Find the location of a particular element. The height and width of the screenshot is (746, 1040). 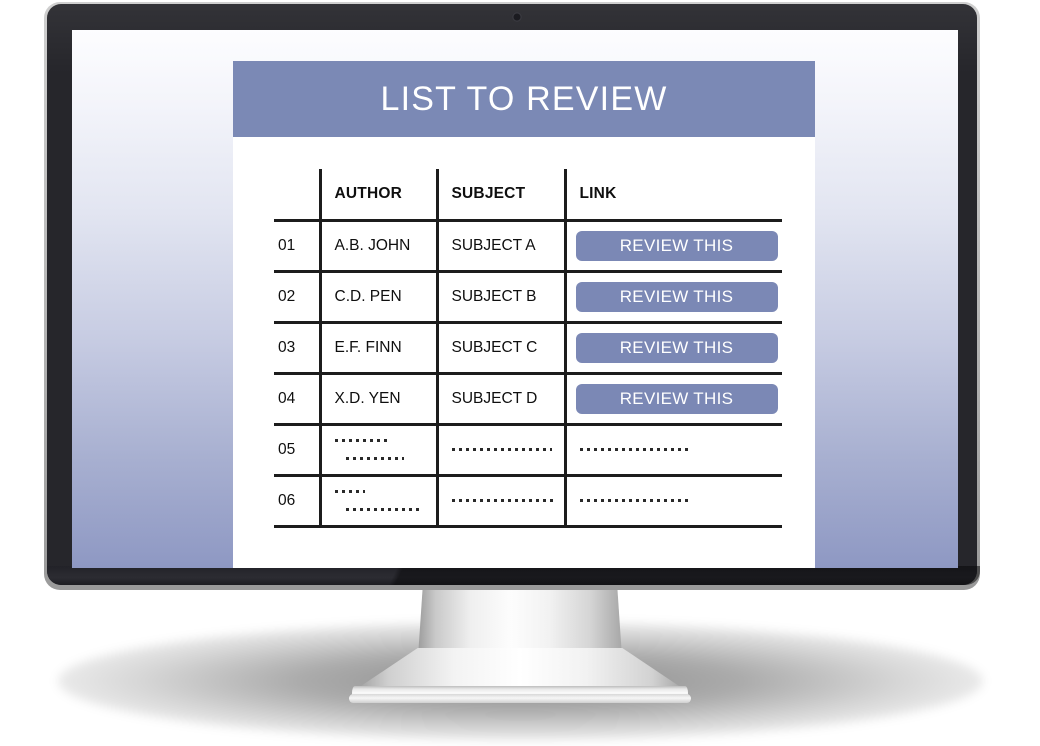

row-number: 05 is located at coordinates (297, 450).